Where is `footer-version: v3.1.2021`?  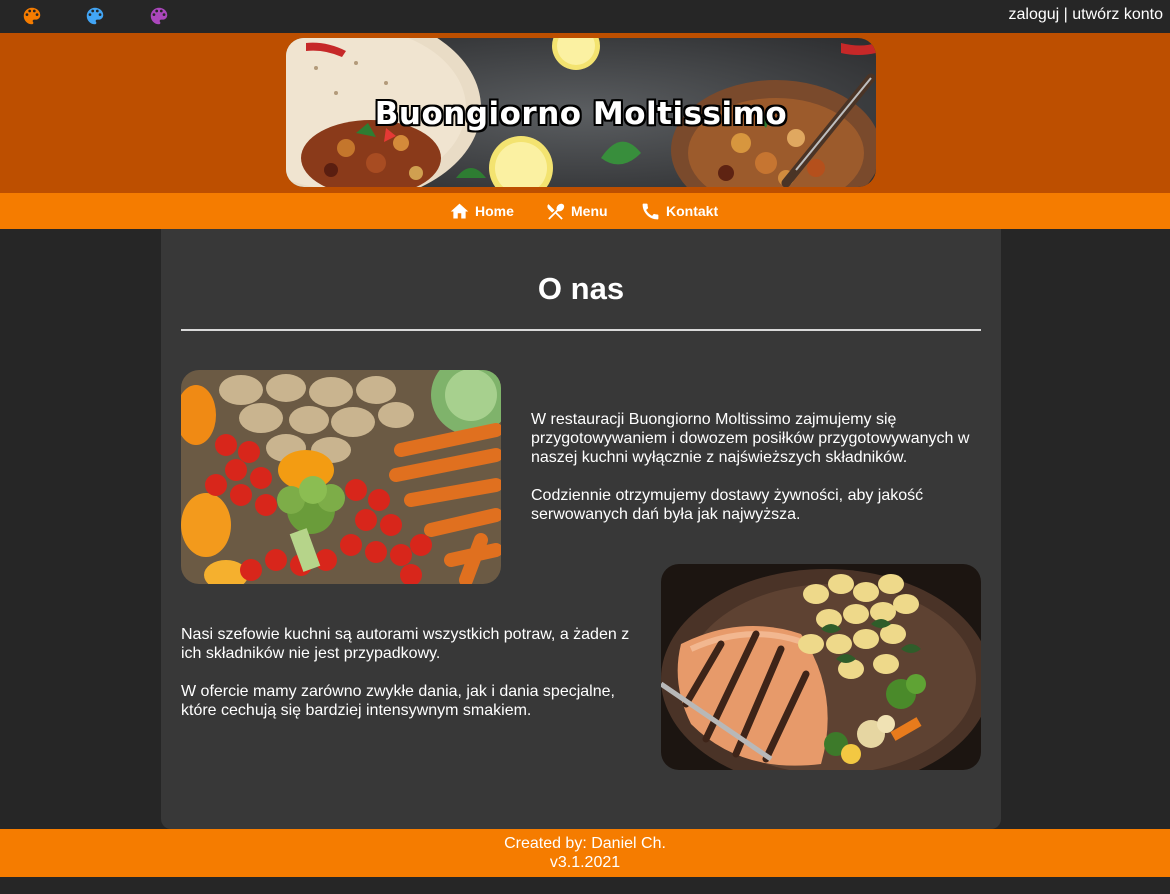
footer-version: v3.1.2021 is located at coordinates (585, 862).